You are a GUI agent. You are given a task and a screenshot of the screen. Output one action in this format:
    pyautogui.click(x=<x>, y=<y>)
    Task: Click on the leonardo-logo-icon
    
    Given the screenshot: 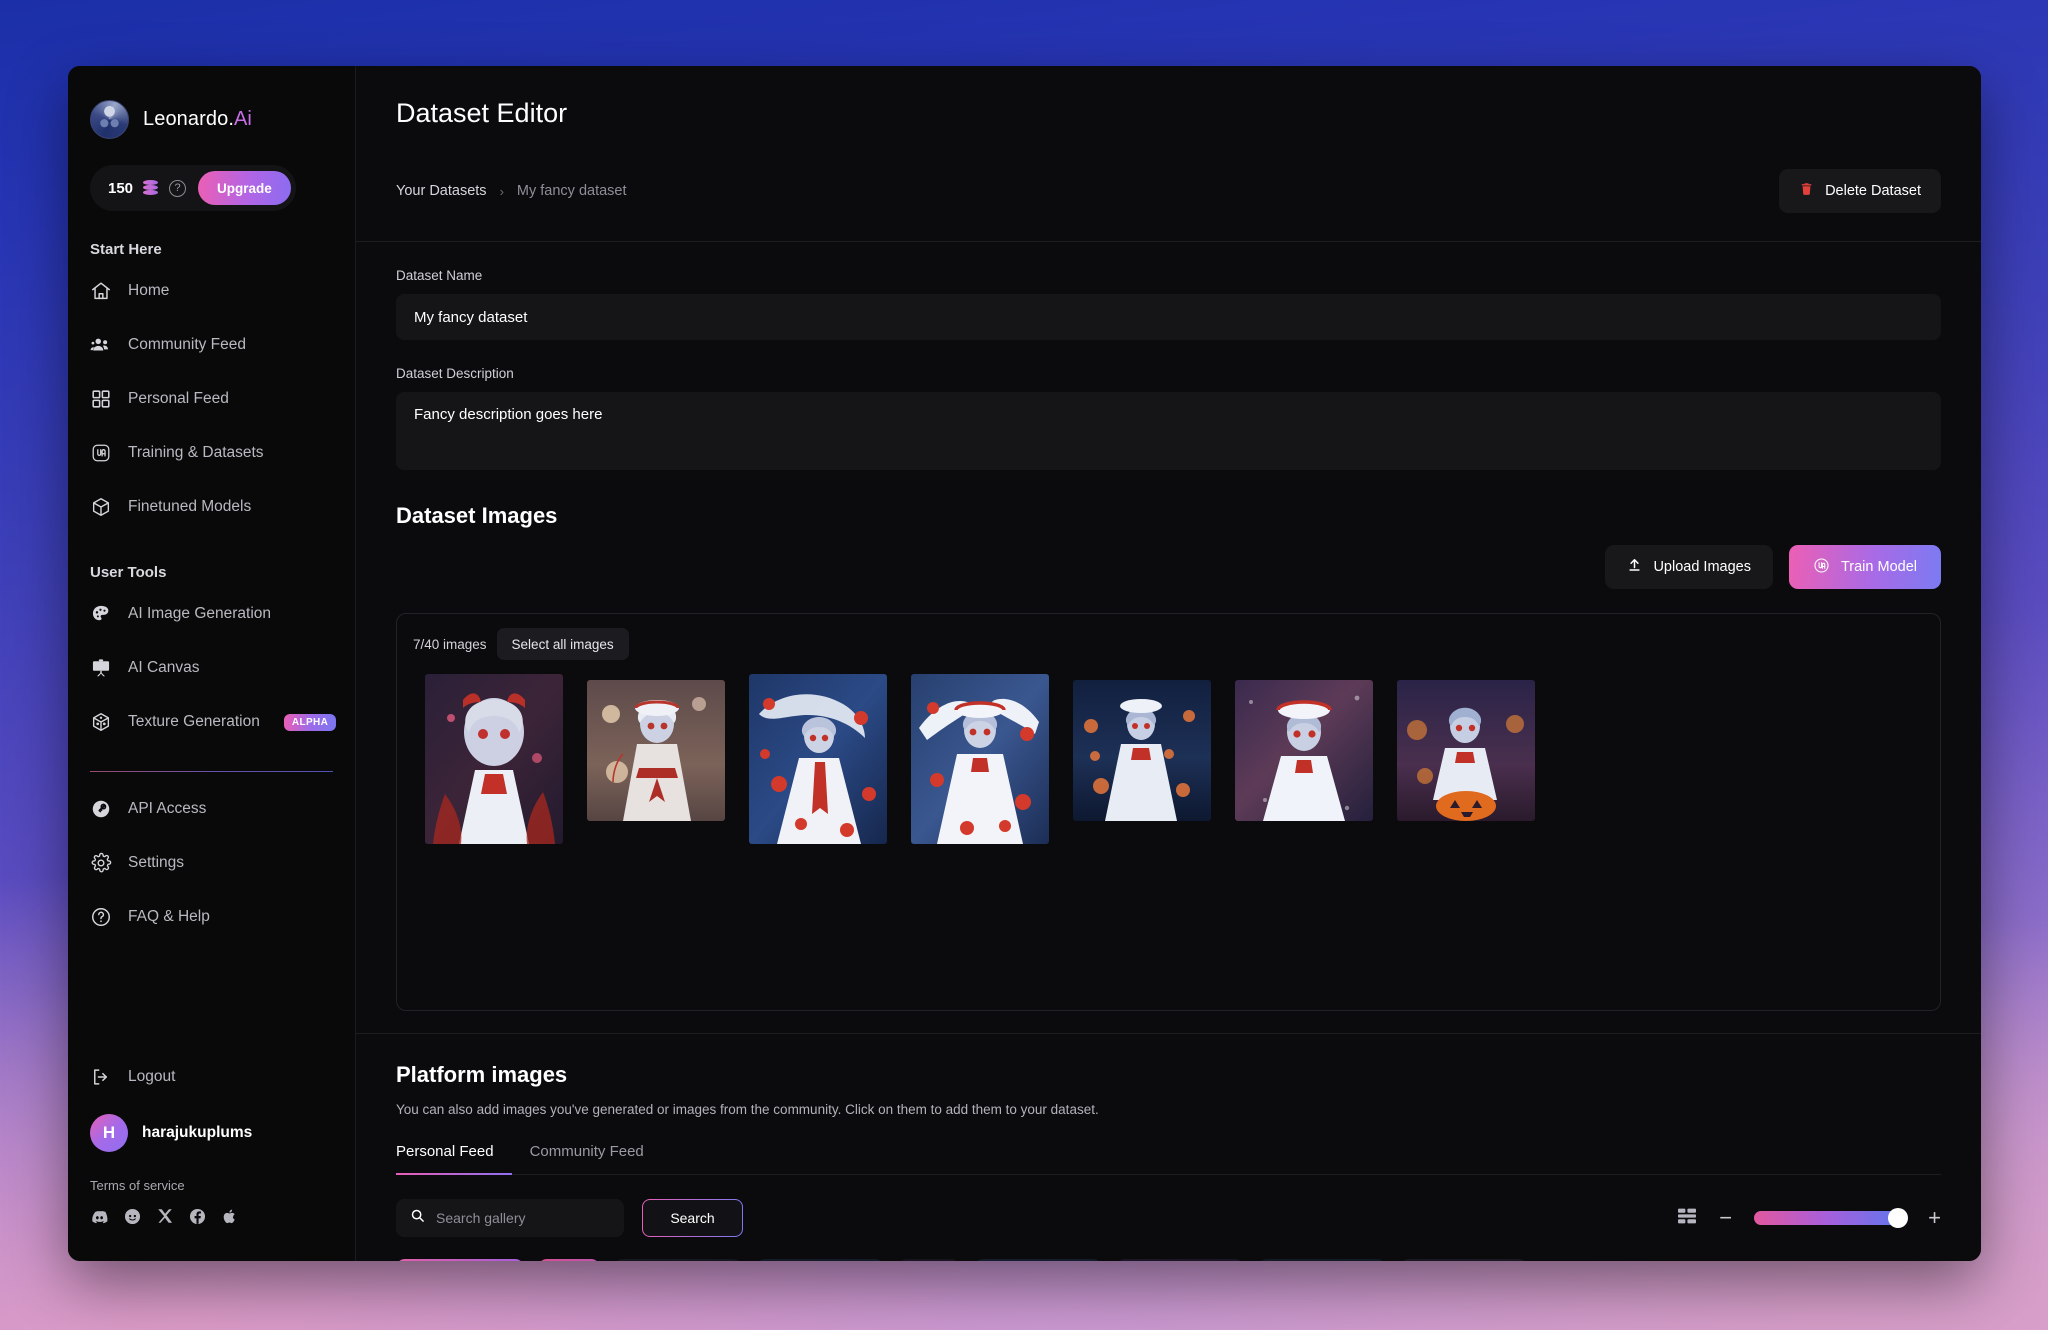 What is the action you would take?
    pyautogui.click(x=109, y=119)
    